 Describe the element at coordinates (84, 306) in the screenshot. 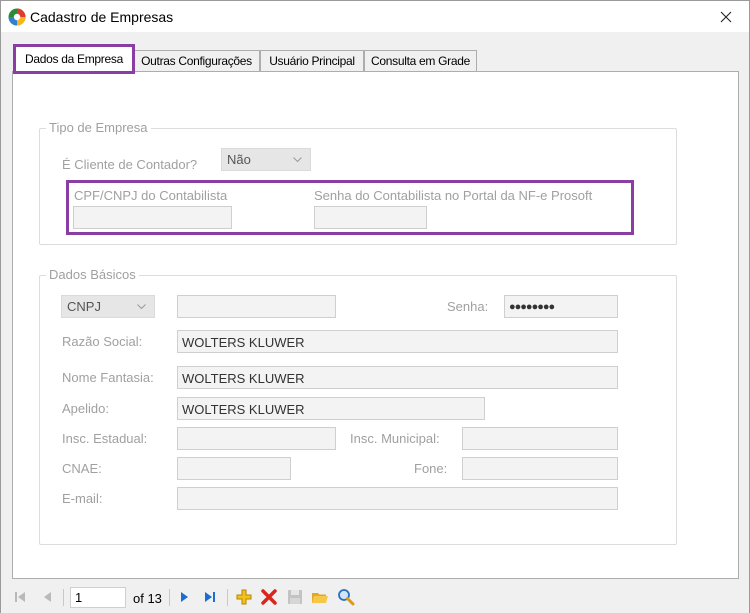

I see `select-value: CNPJ` at that location.